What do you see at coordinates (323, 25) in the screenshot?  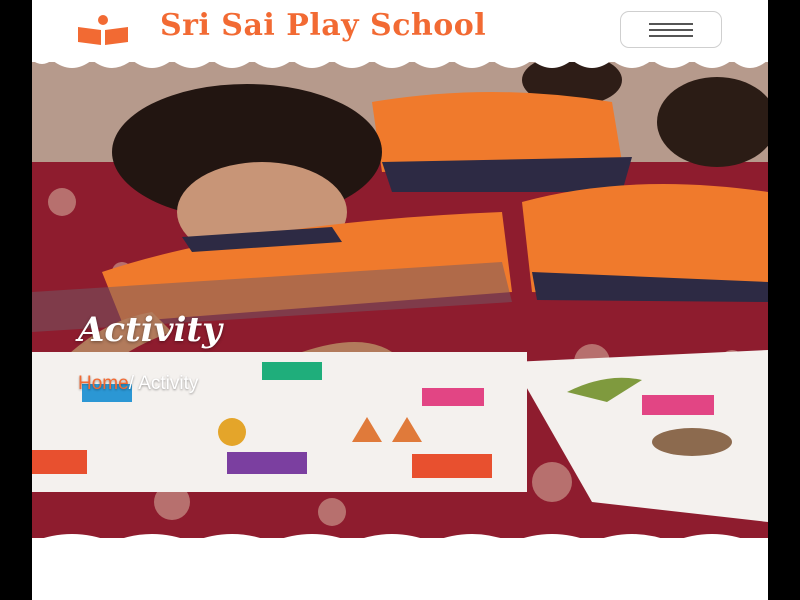 I see `site-title: Sri Sai Play School` at bounding box center [323, 25].